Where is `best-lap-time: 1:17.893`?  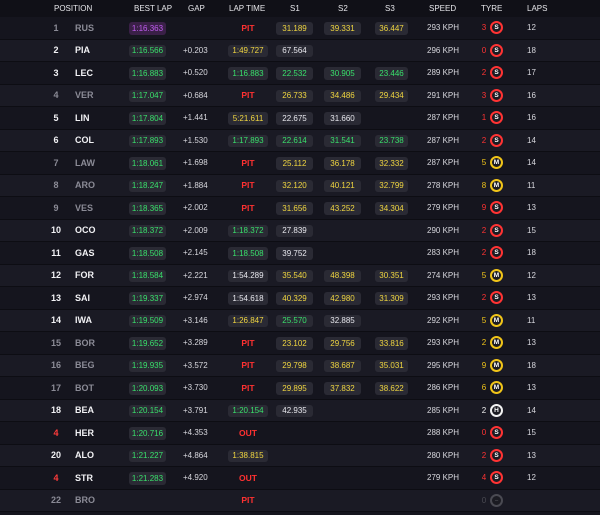 best-lap-time: 1:17.893 is located at coordinates (147, 140).